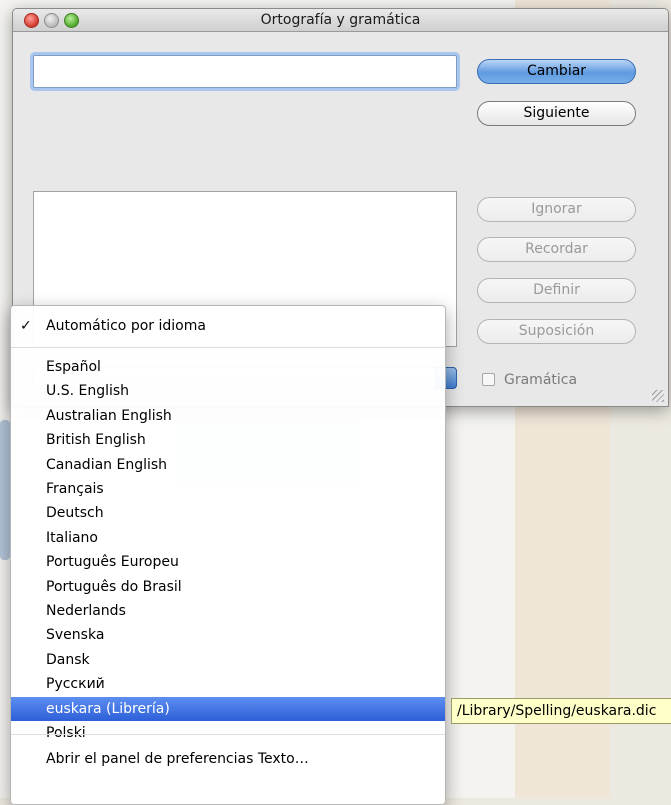 Image resolution: width=671 pixels, height=805 pixels. Describe the element at coordinates (86, 611) in the screenshot. I see `menu-item-label: Nederlands` at that location.